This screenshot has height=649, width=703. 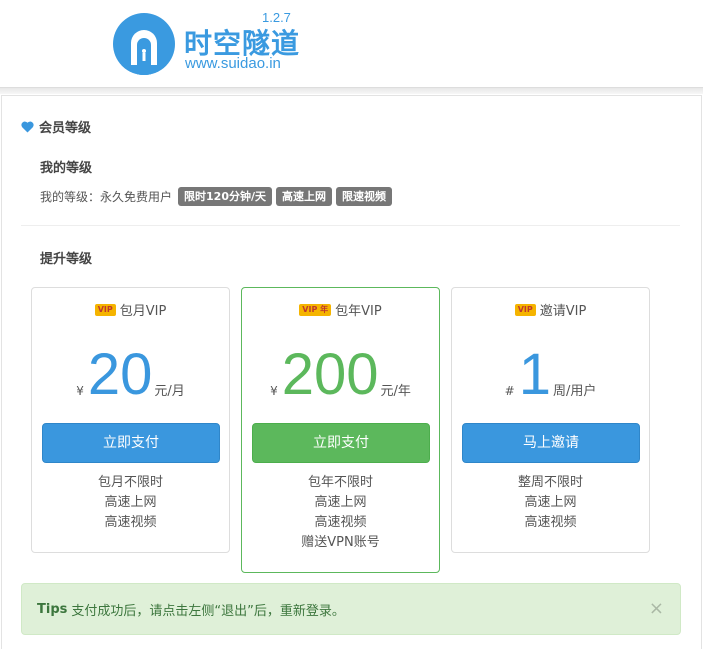 I want to click on logo-url: www.suidao.in, so click(x=233, y=63).